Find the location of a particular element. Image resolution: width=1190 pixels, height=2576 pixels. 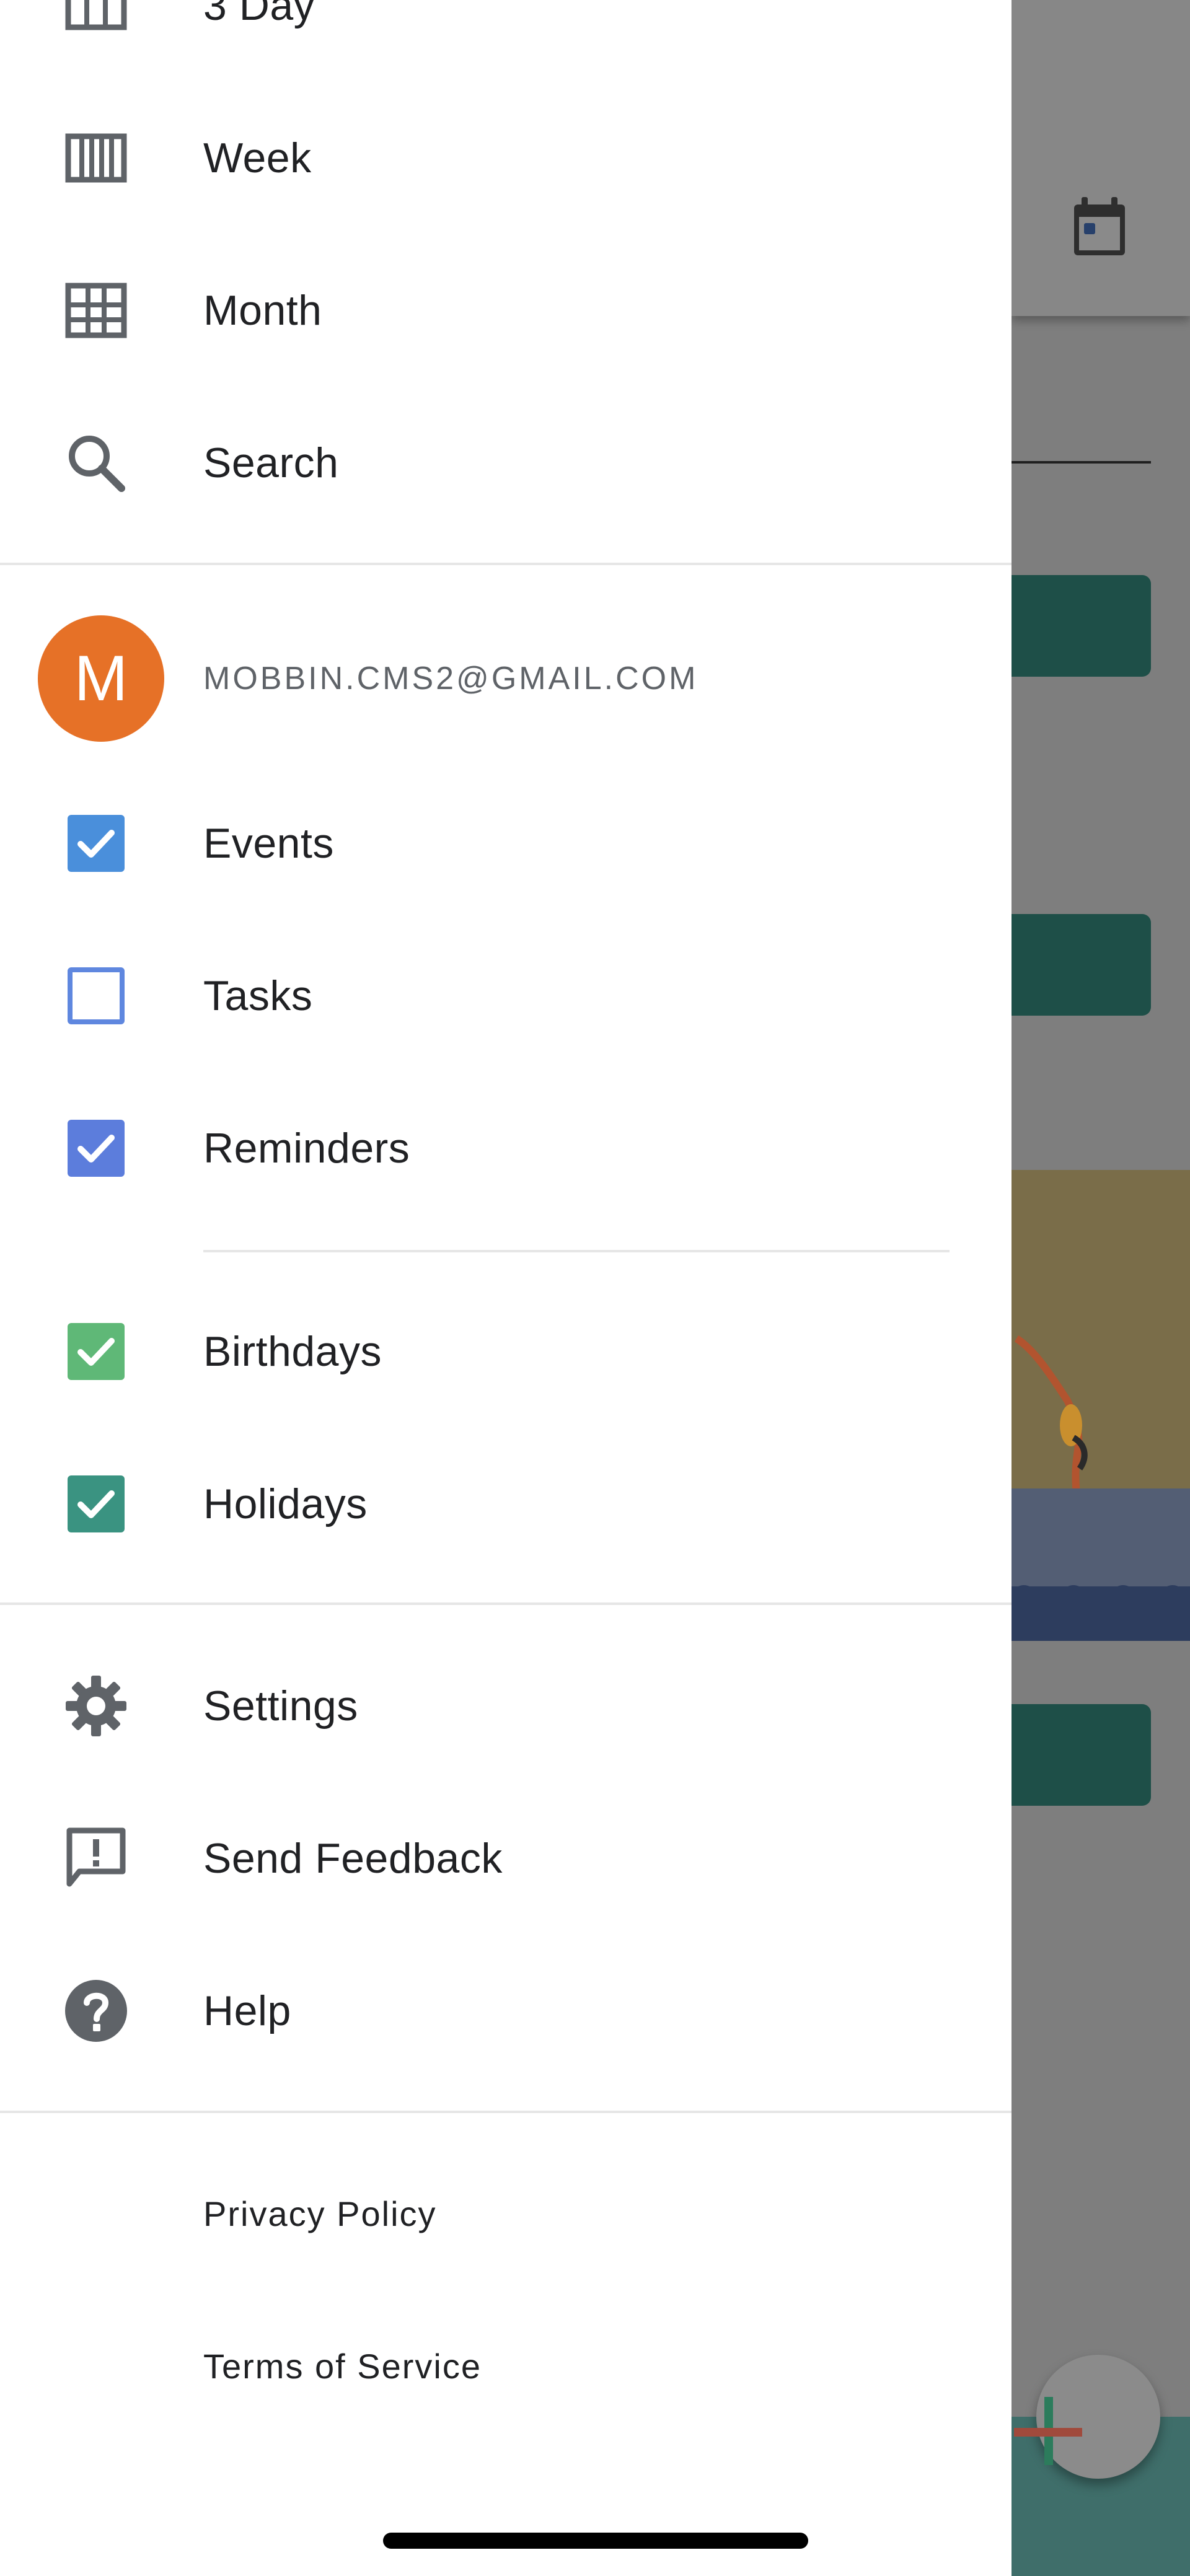

feedback-icon is located at coordinates (96, 1858).